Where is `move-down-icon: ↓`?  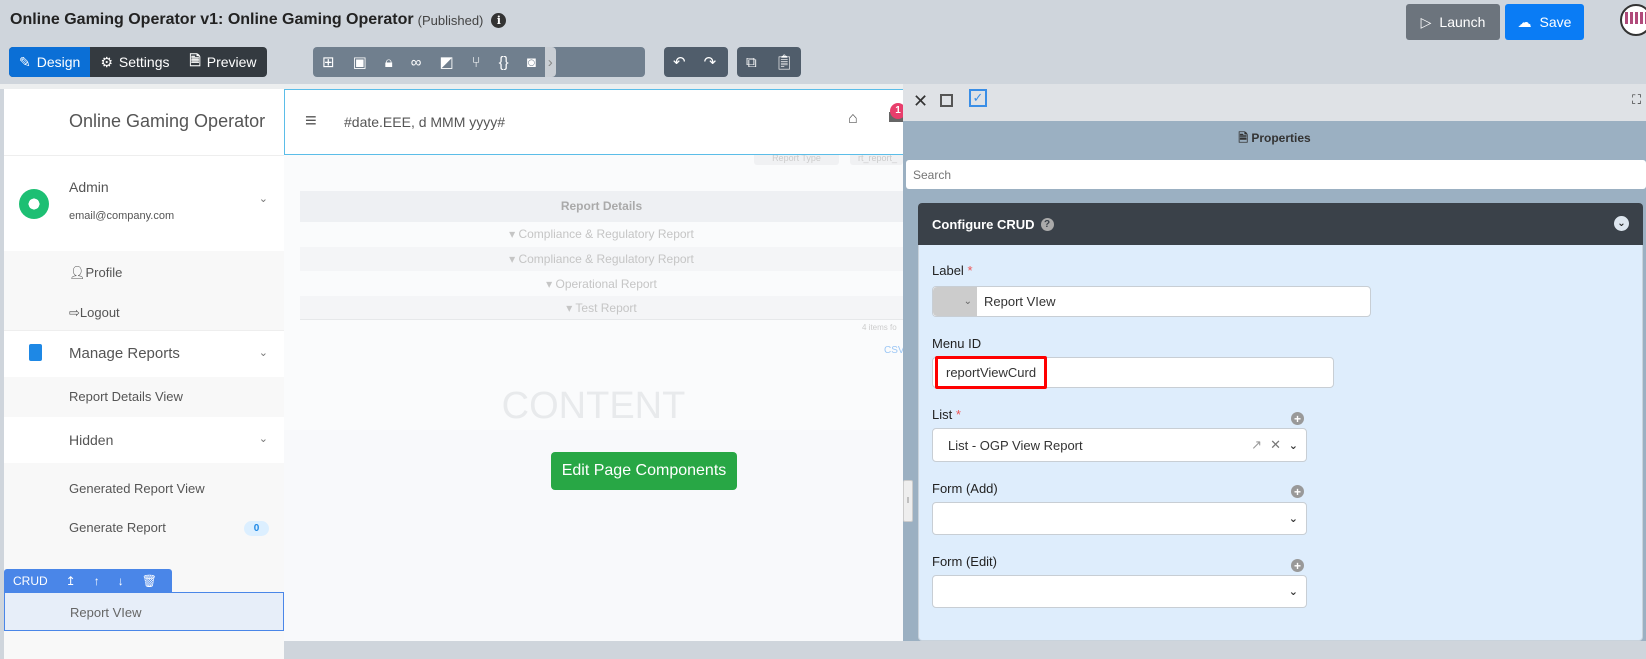 move-down-icon: ↓ is located at coordinates (121, 581).